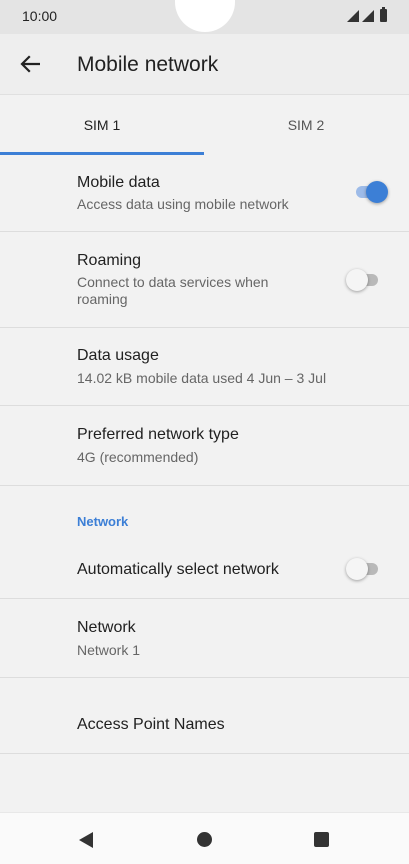  Describe the element at coordinates (40, 16) in the screenshot. I see `status-time: 10:00` at that location.